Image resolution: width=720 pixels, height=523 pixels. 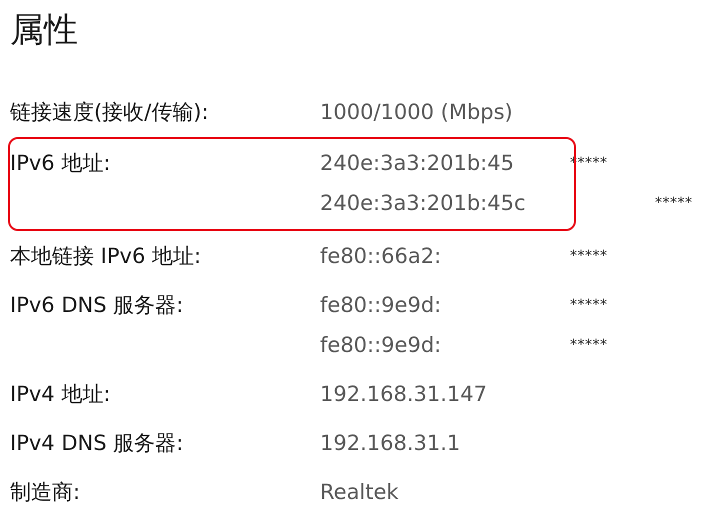 I want to click on property-value: 192.168.31.147, so click(x=404, y=394).